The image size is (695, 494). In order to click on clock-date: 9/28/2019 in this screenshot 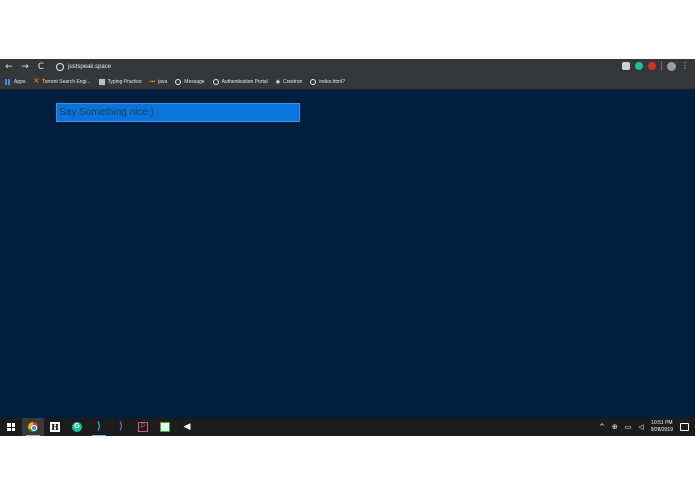, I will do `click(661, 430)`.